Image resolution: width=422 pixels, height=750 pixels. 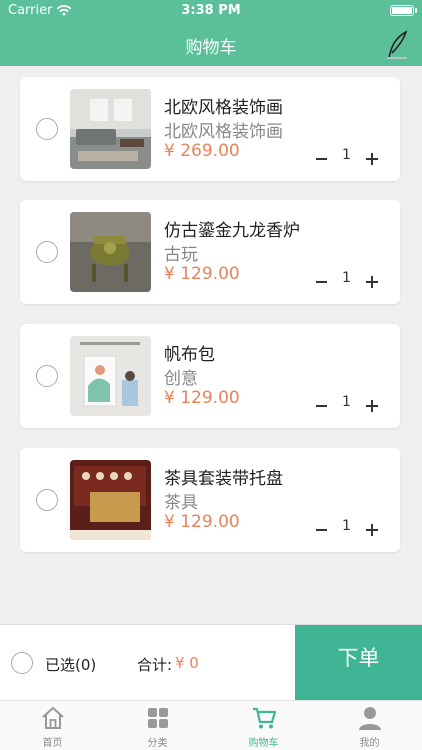 I want to click on selected-count: 已选(0), so click(x=71, y=665).